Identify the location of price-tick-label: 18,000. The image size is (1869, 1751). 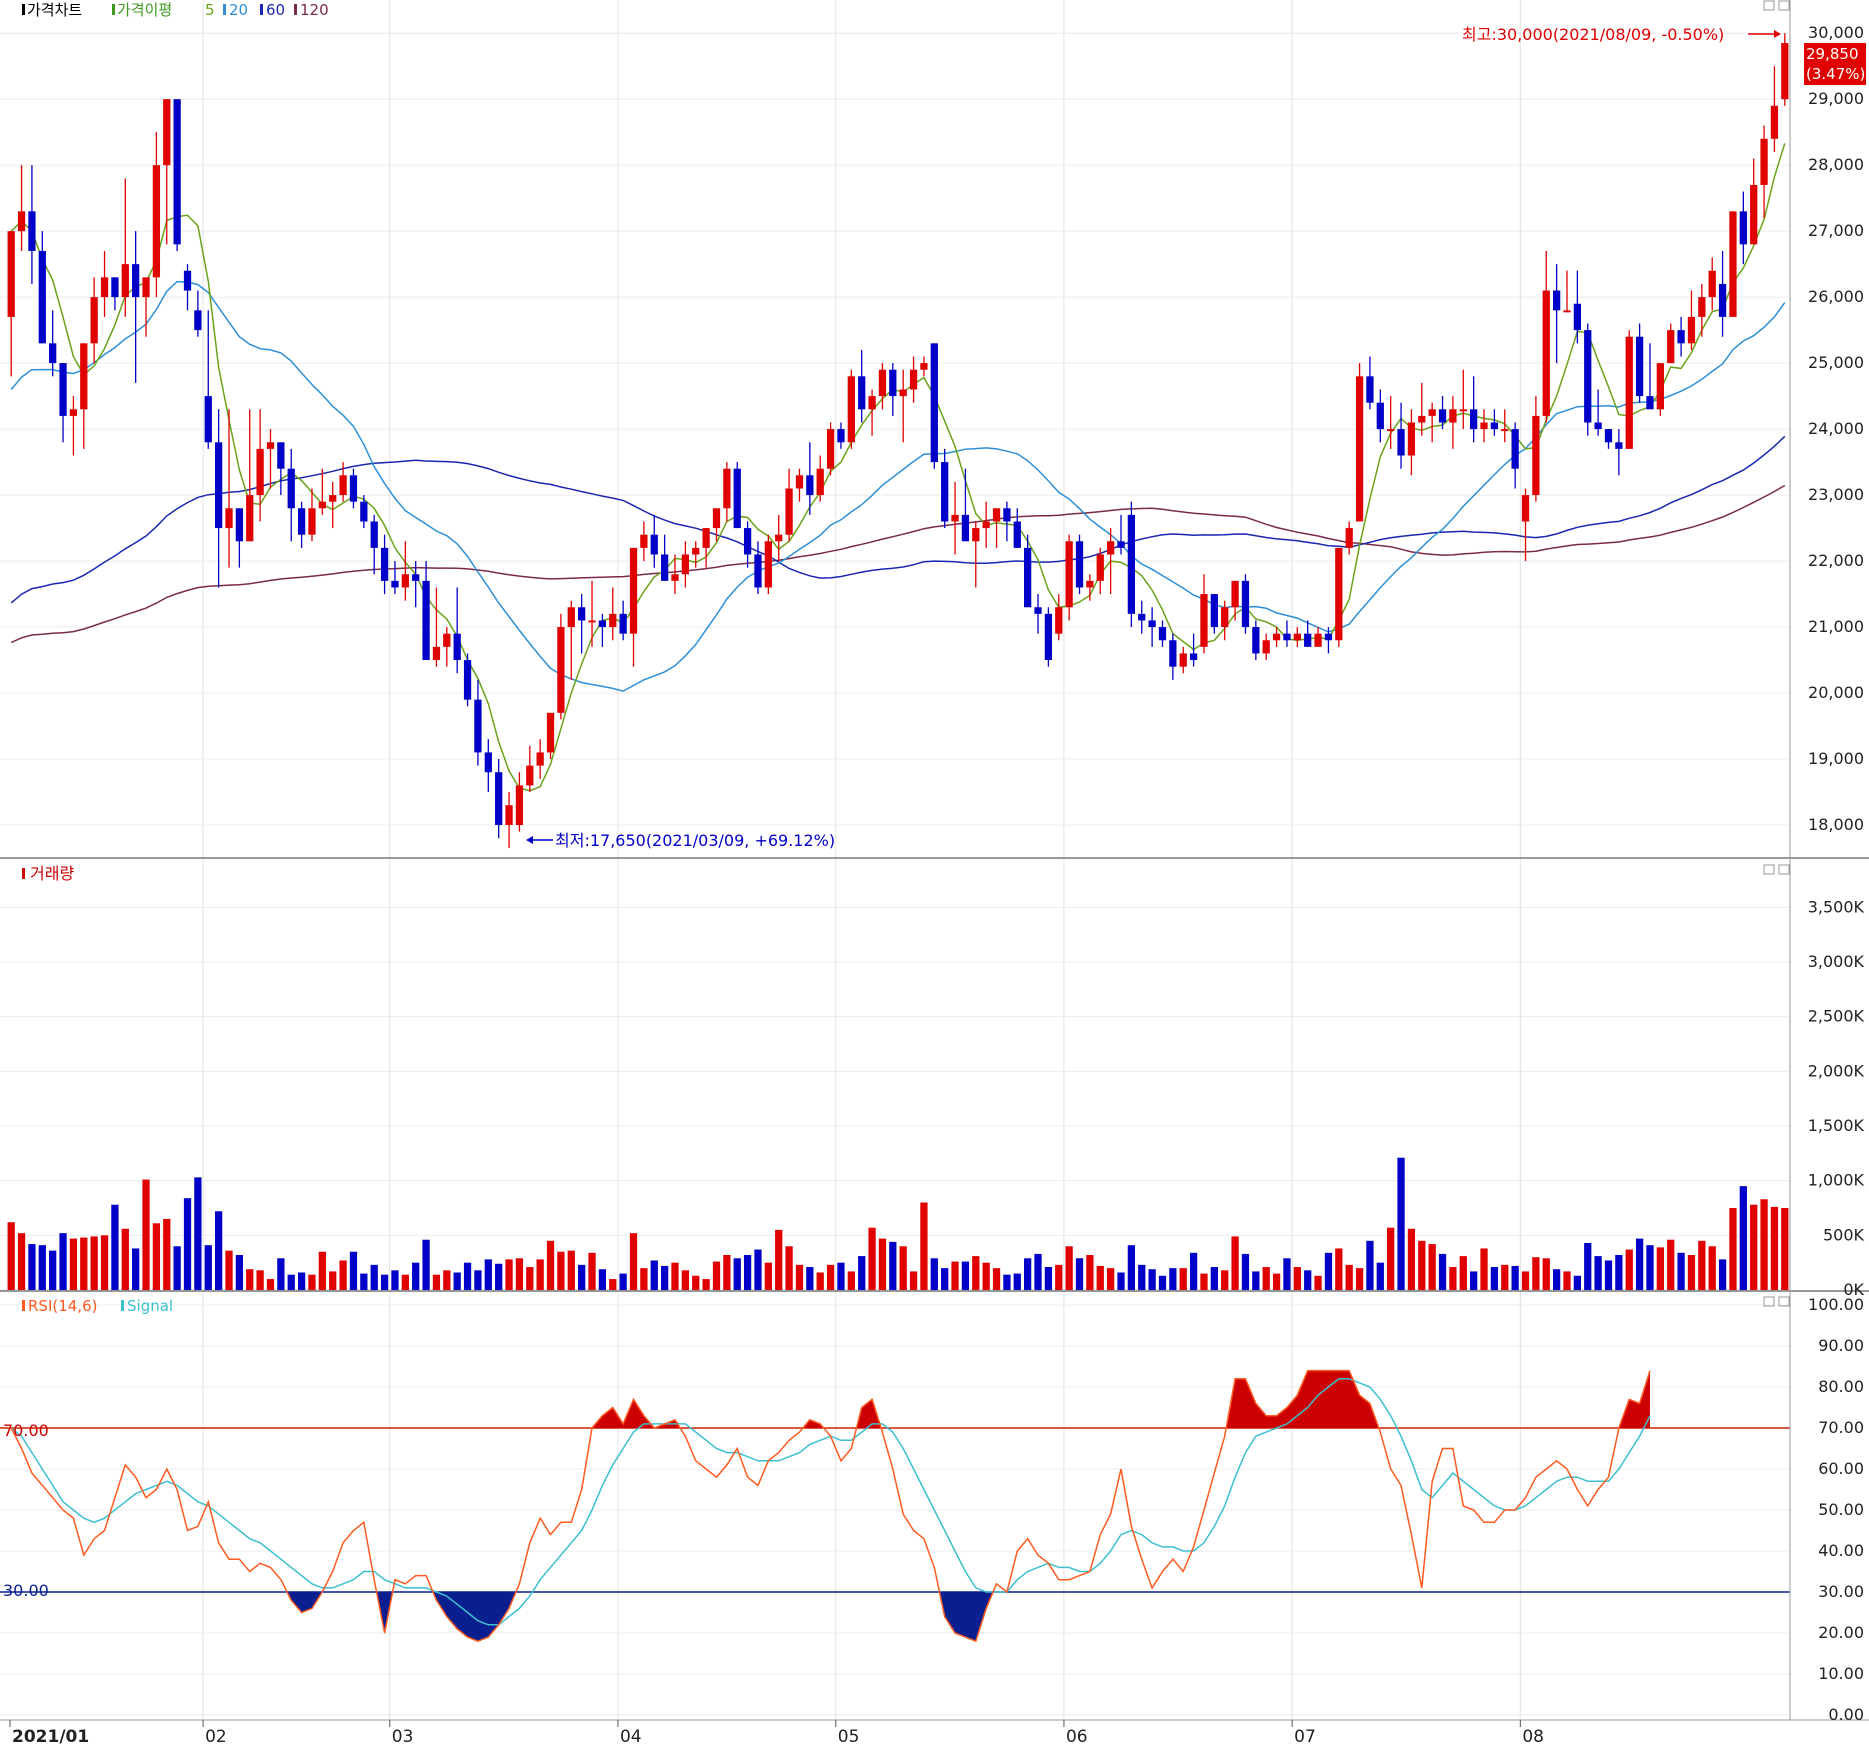
(1836, 824).